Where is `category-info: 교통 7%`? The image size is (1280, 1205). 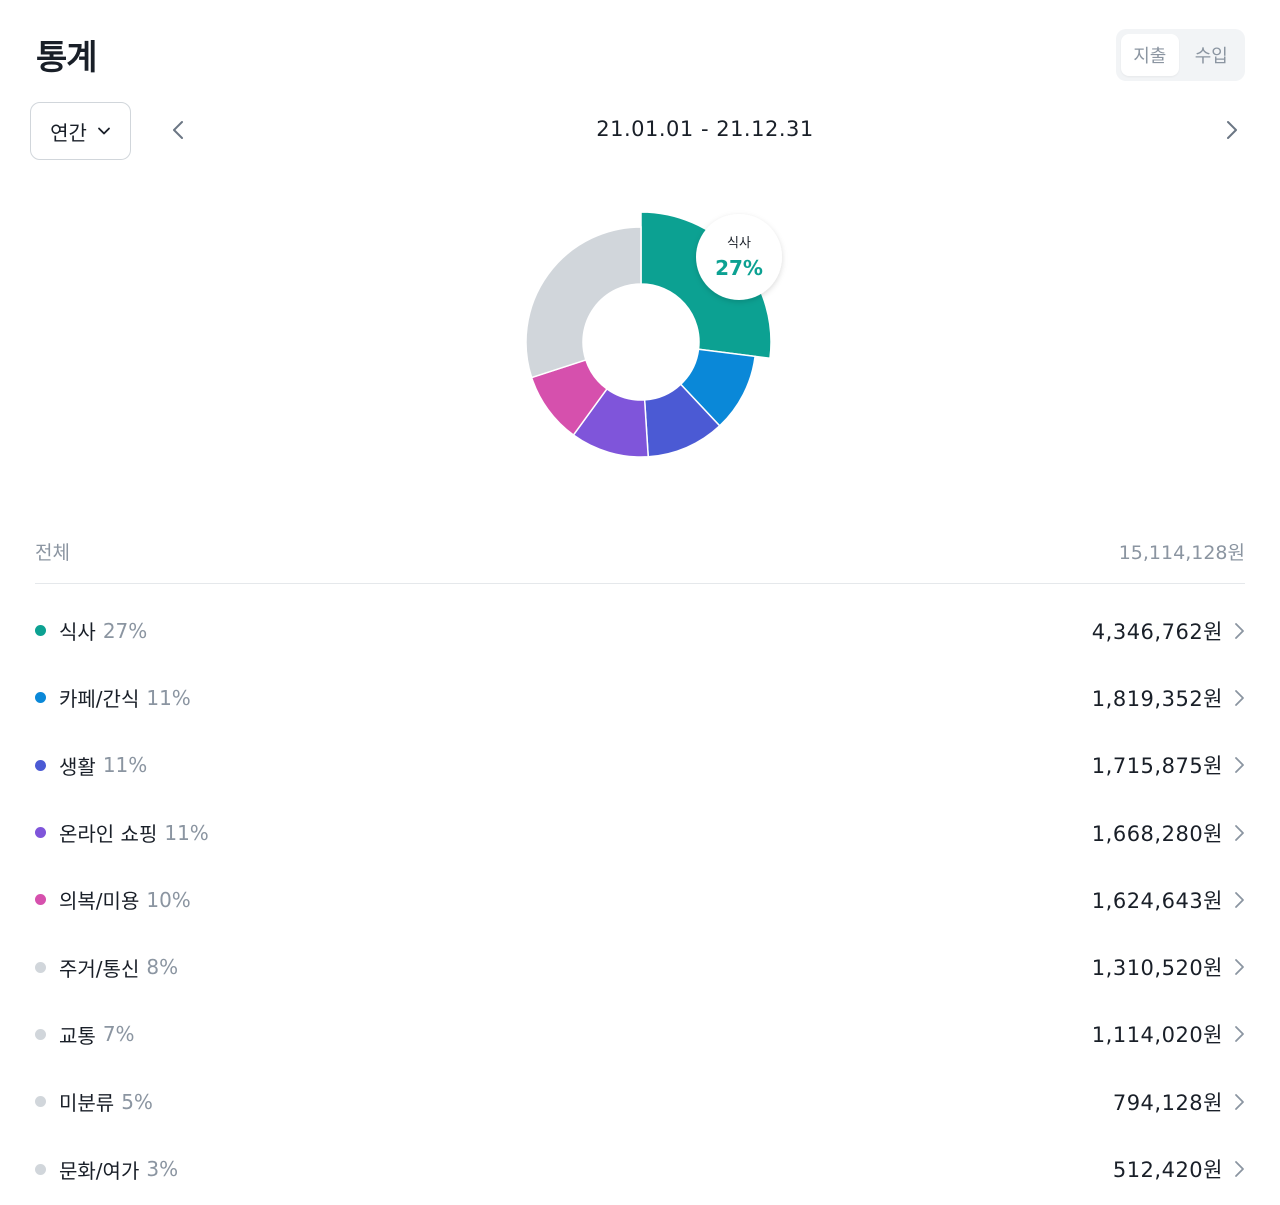 category-info: 교통 7% is located at coordinates (85, 1034).